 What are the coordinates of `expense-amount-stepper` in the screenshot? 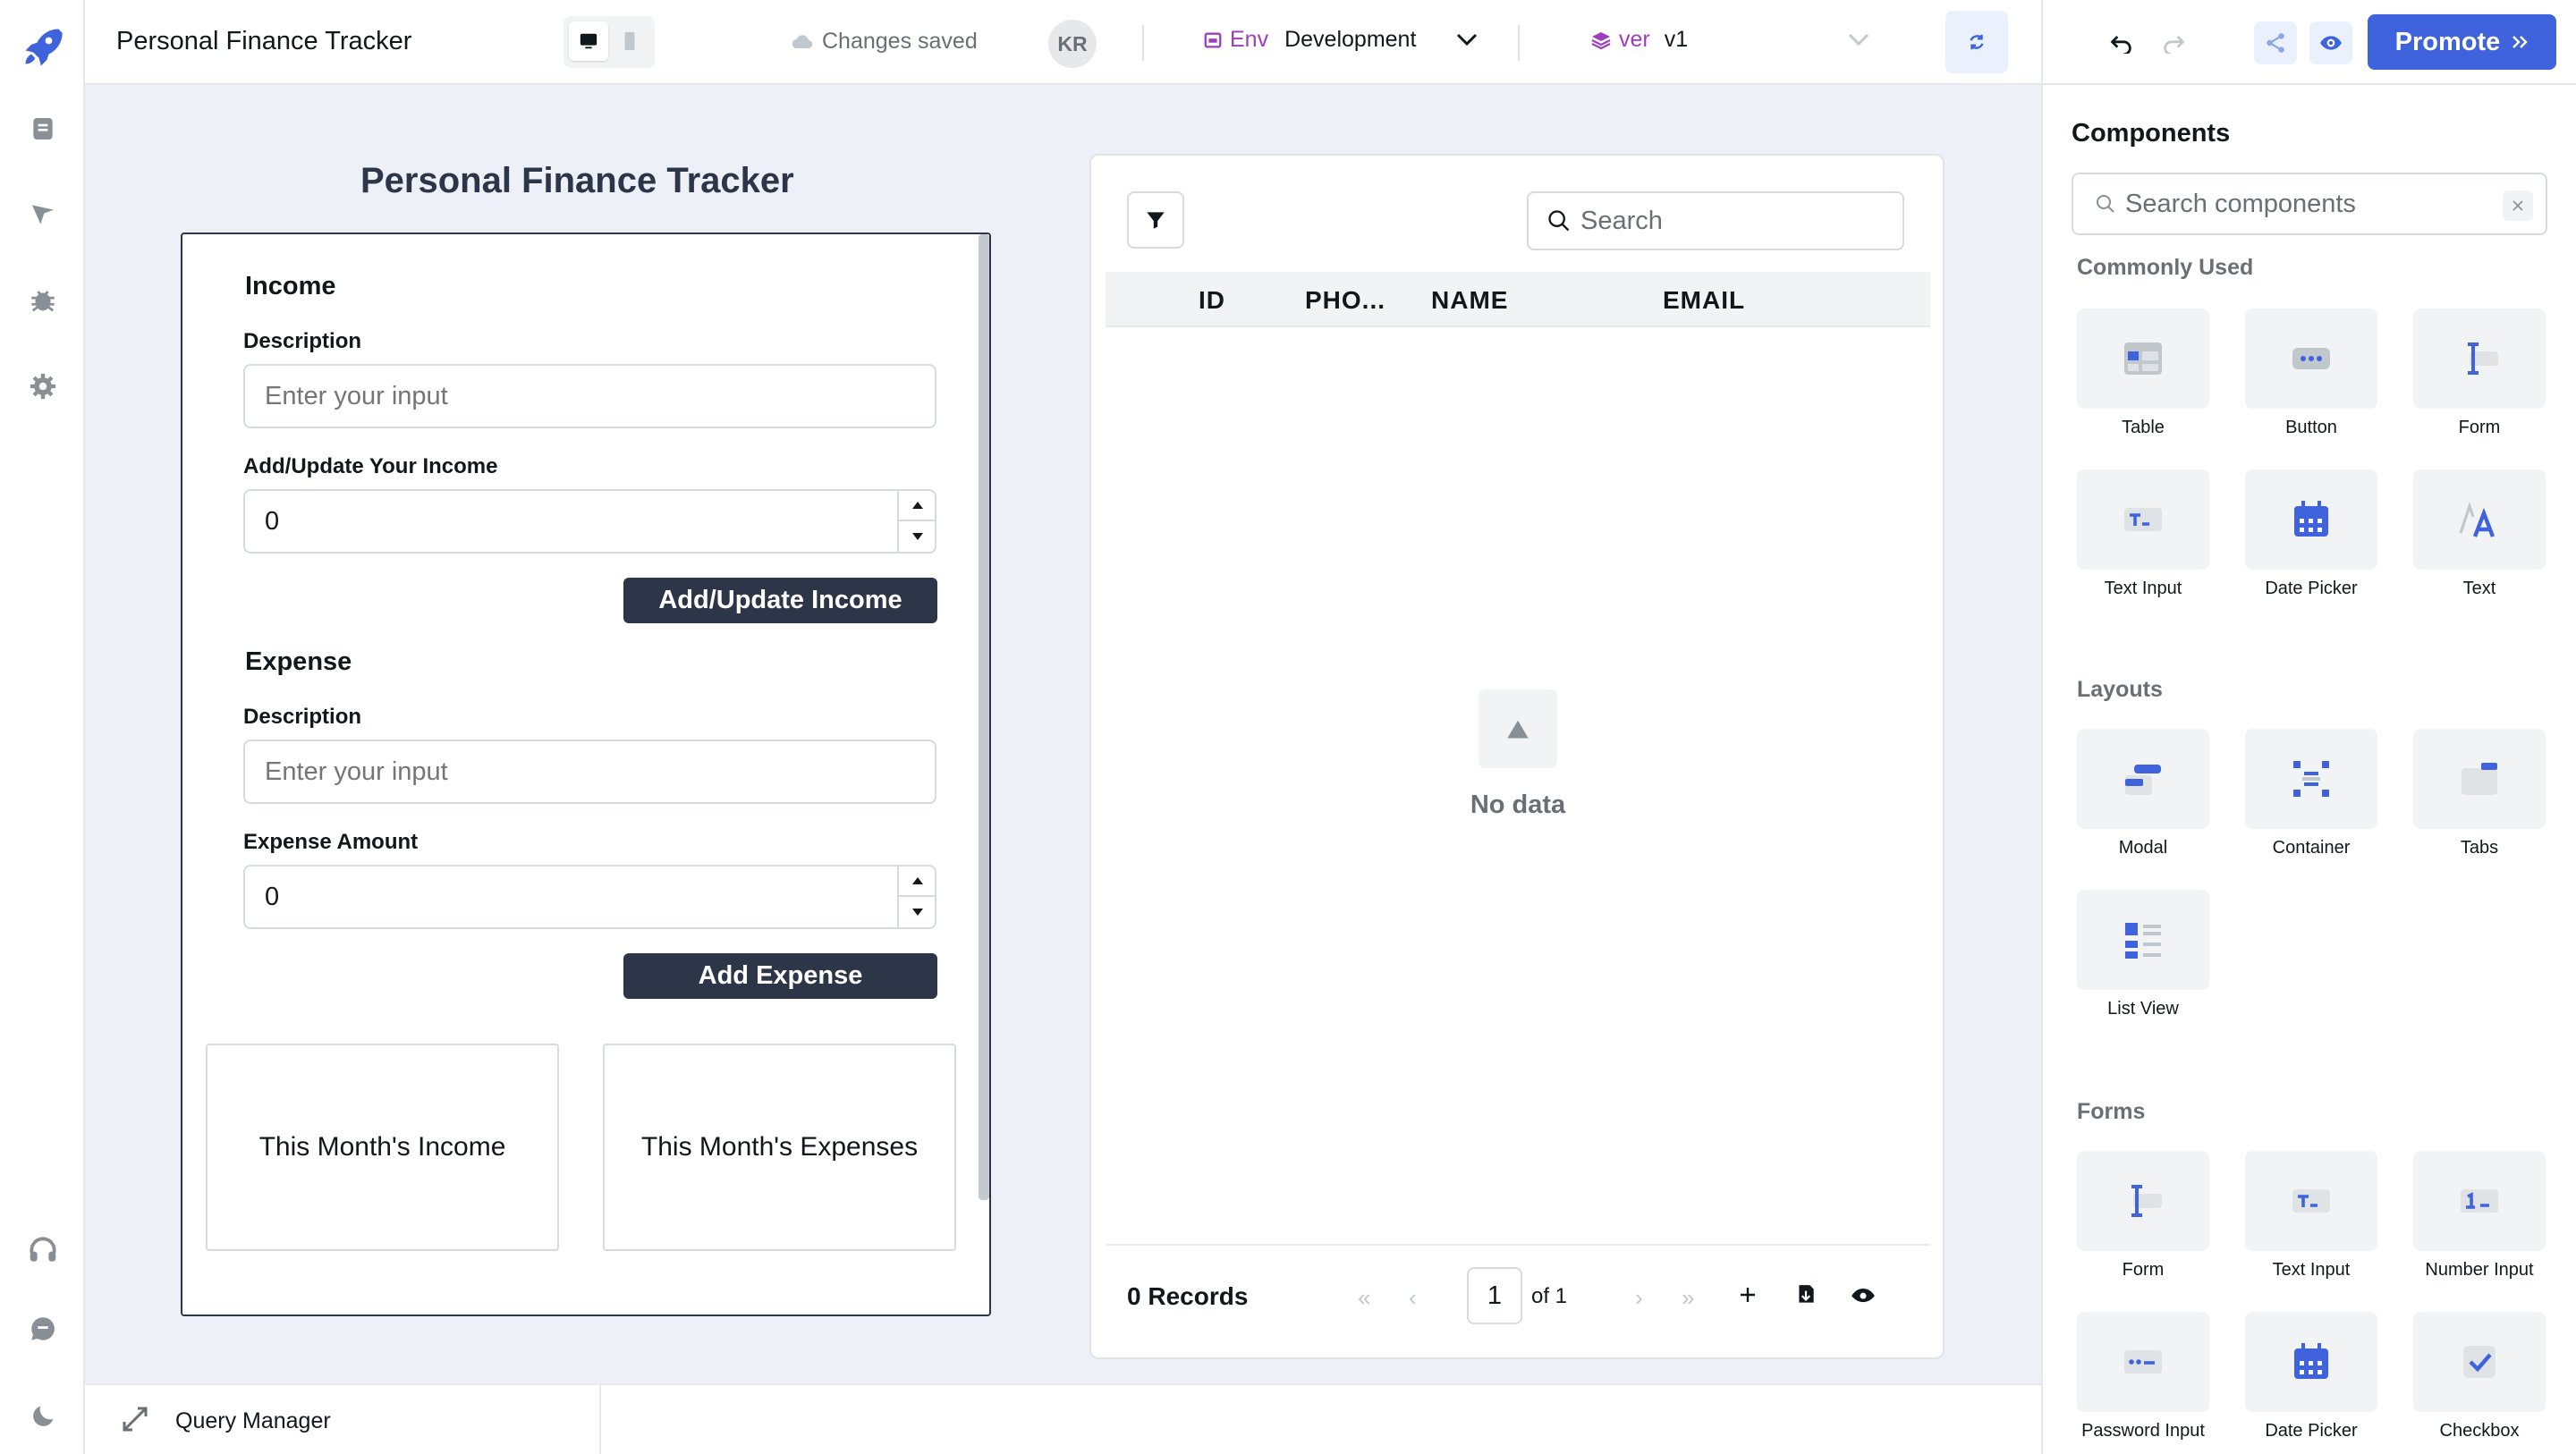 It's located at (916, 896).